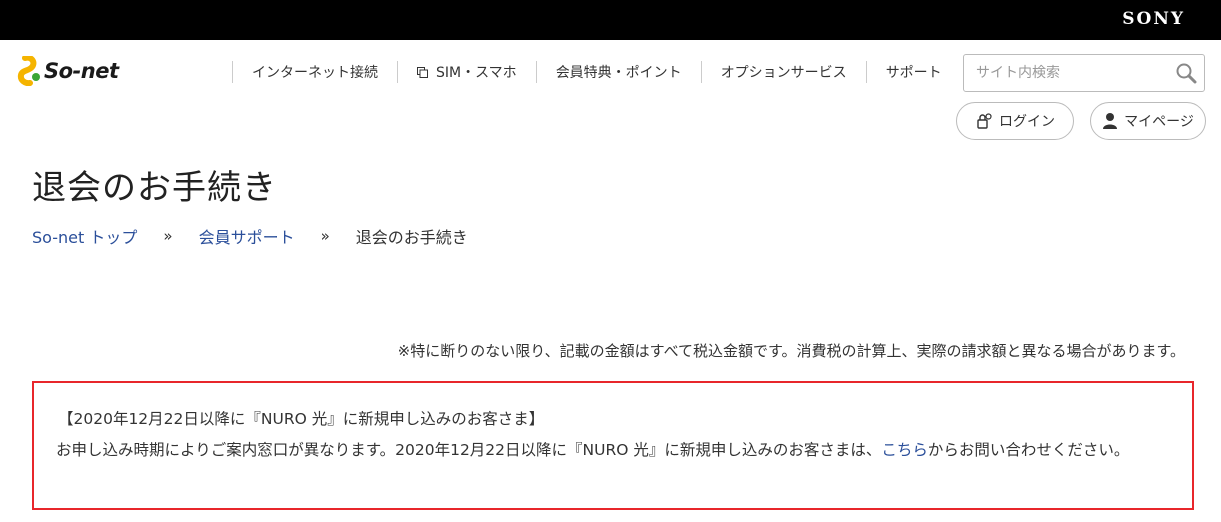 The height and width of the screenshot is (522, 1221). I want to click on lock-icon, so click(984, 121).